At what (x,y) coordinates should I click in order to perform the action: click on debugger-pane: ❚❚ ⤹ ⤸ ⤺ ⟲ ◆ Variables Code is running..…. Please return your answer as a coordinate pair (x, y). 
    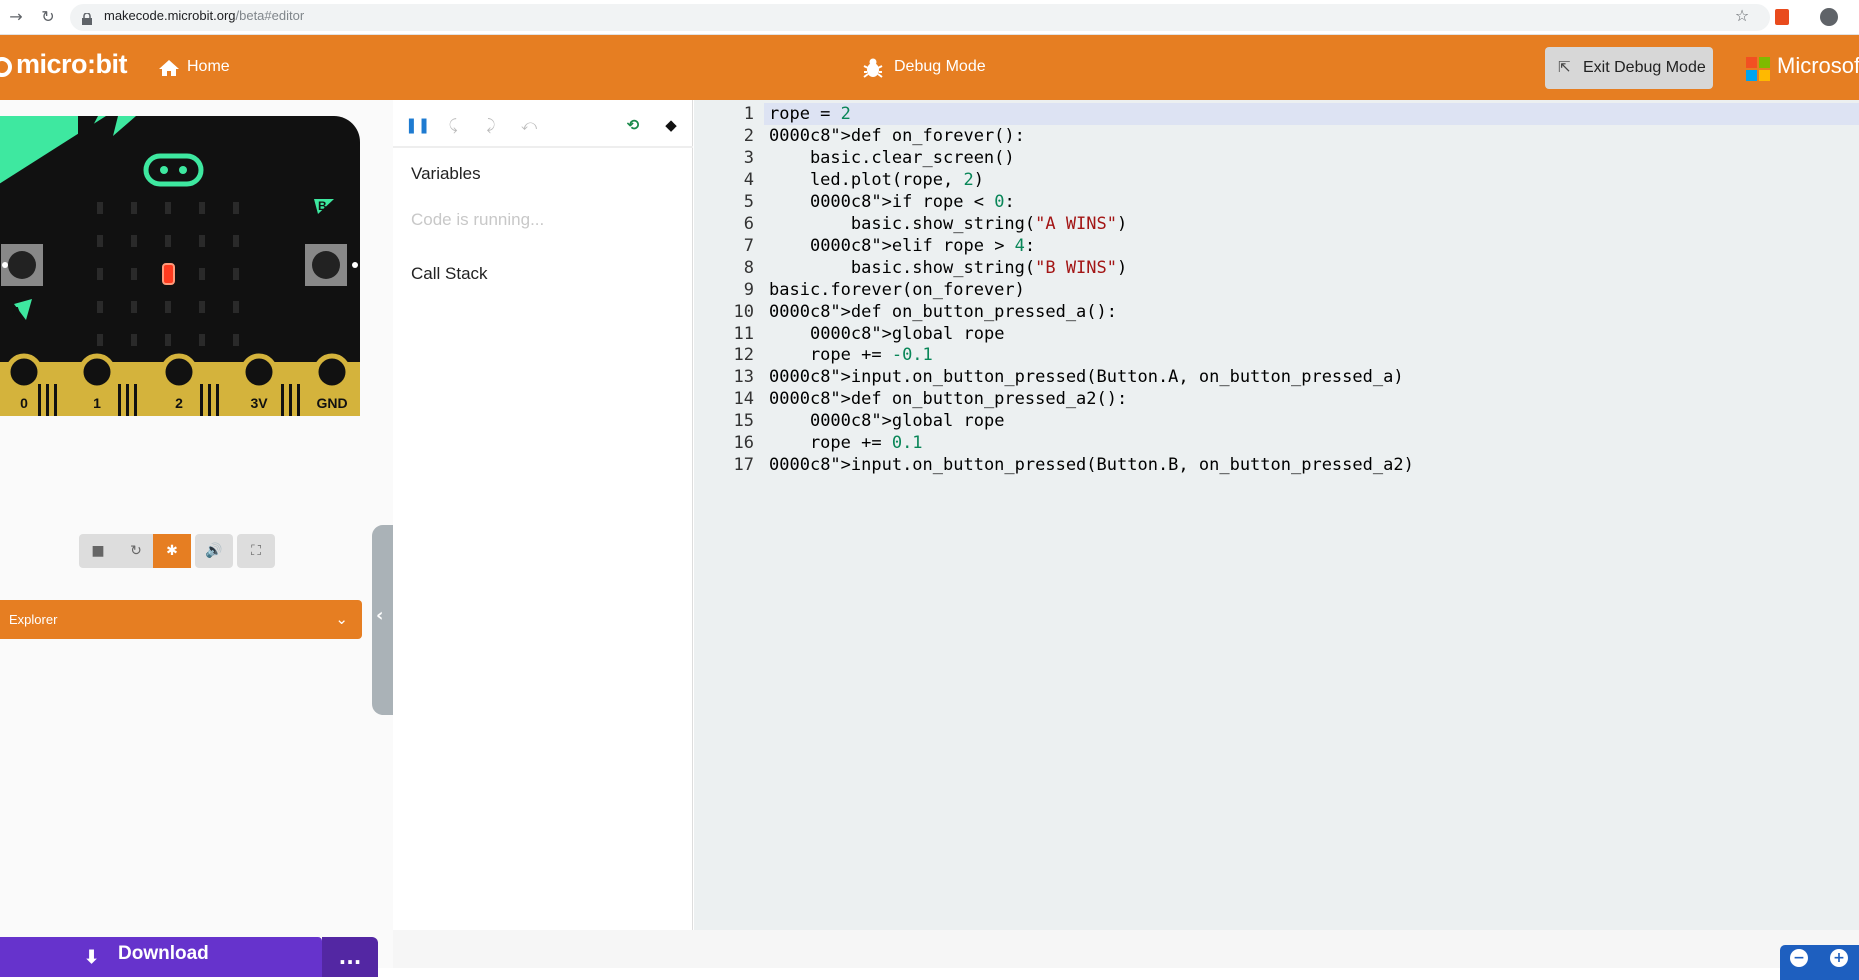
    Looking at the image, I should click on (543, 515).